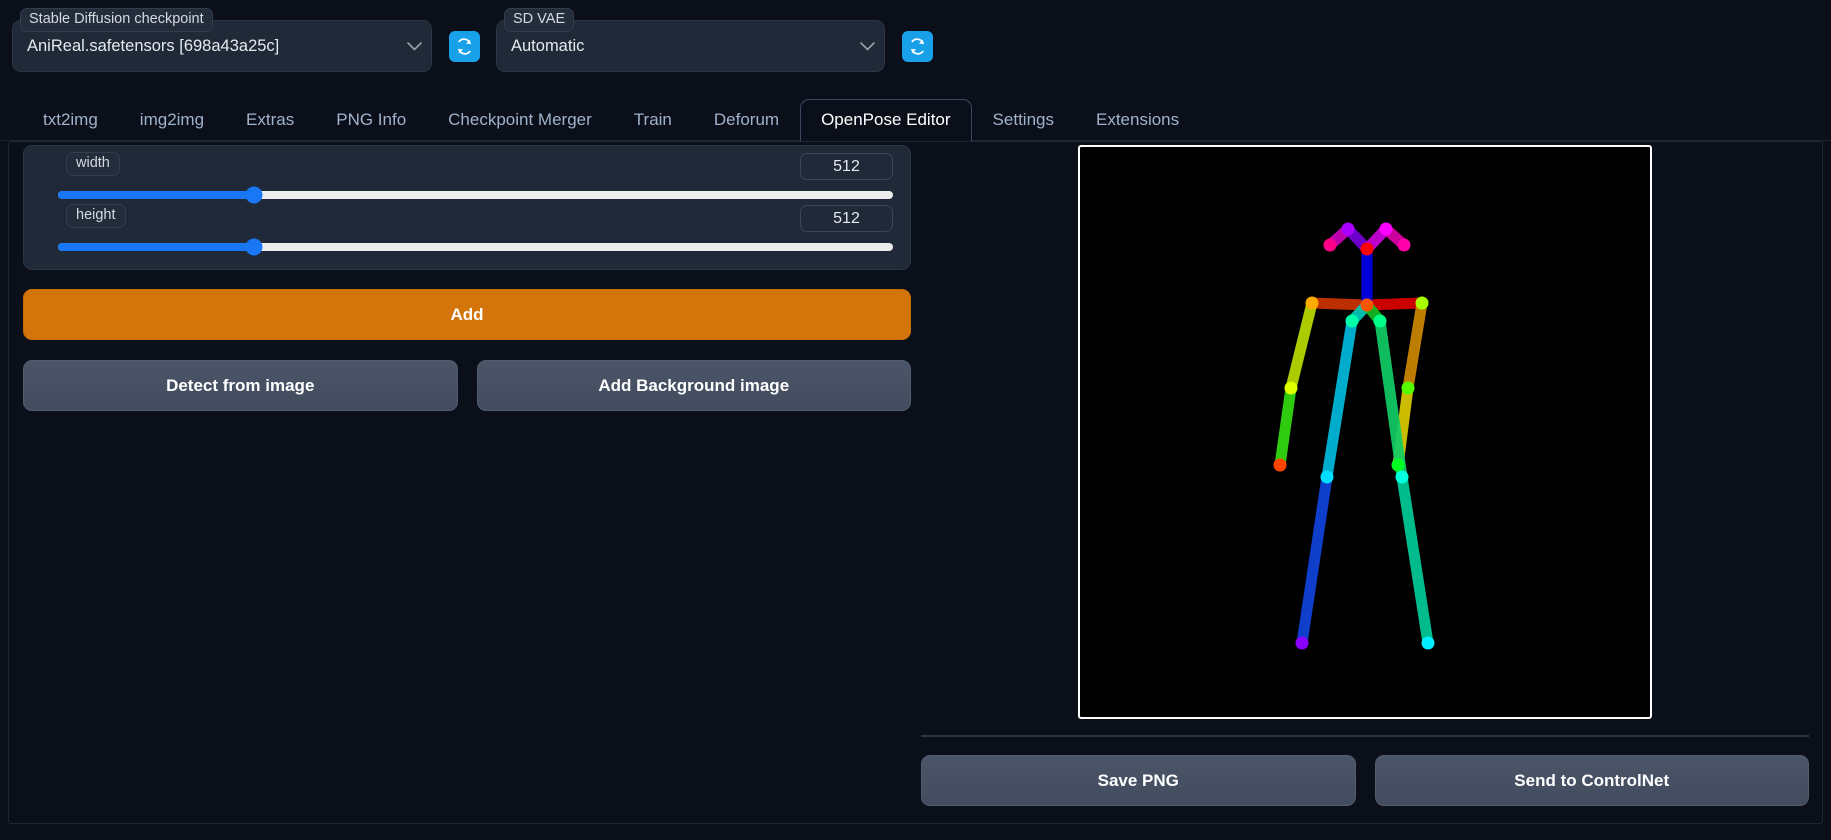 The width and height of the screenshot is (1831, 840). What do you see at coordinates (93, 164) in the screenshot?
I see `width-label: width` at bounding box center [93, 164].